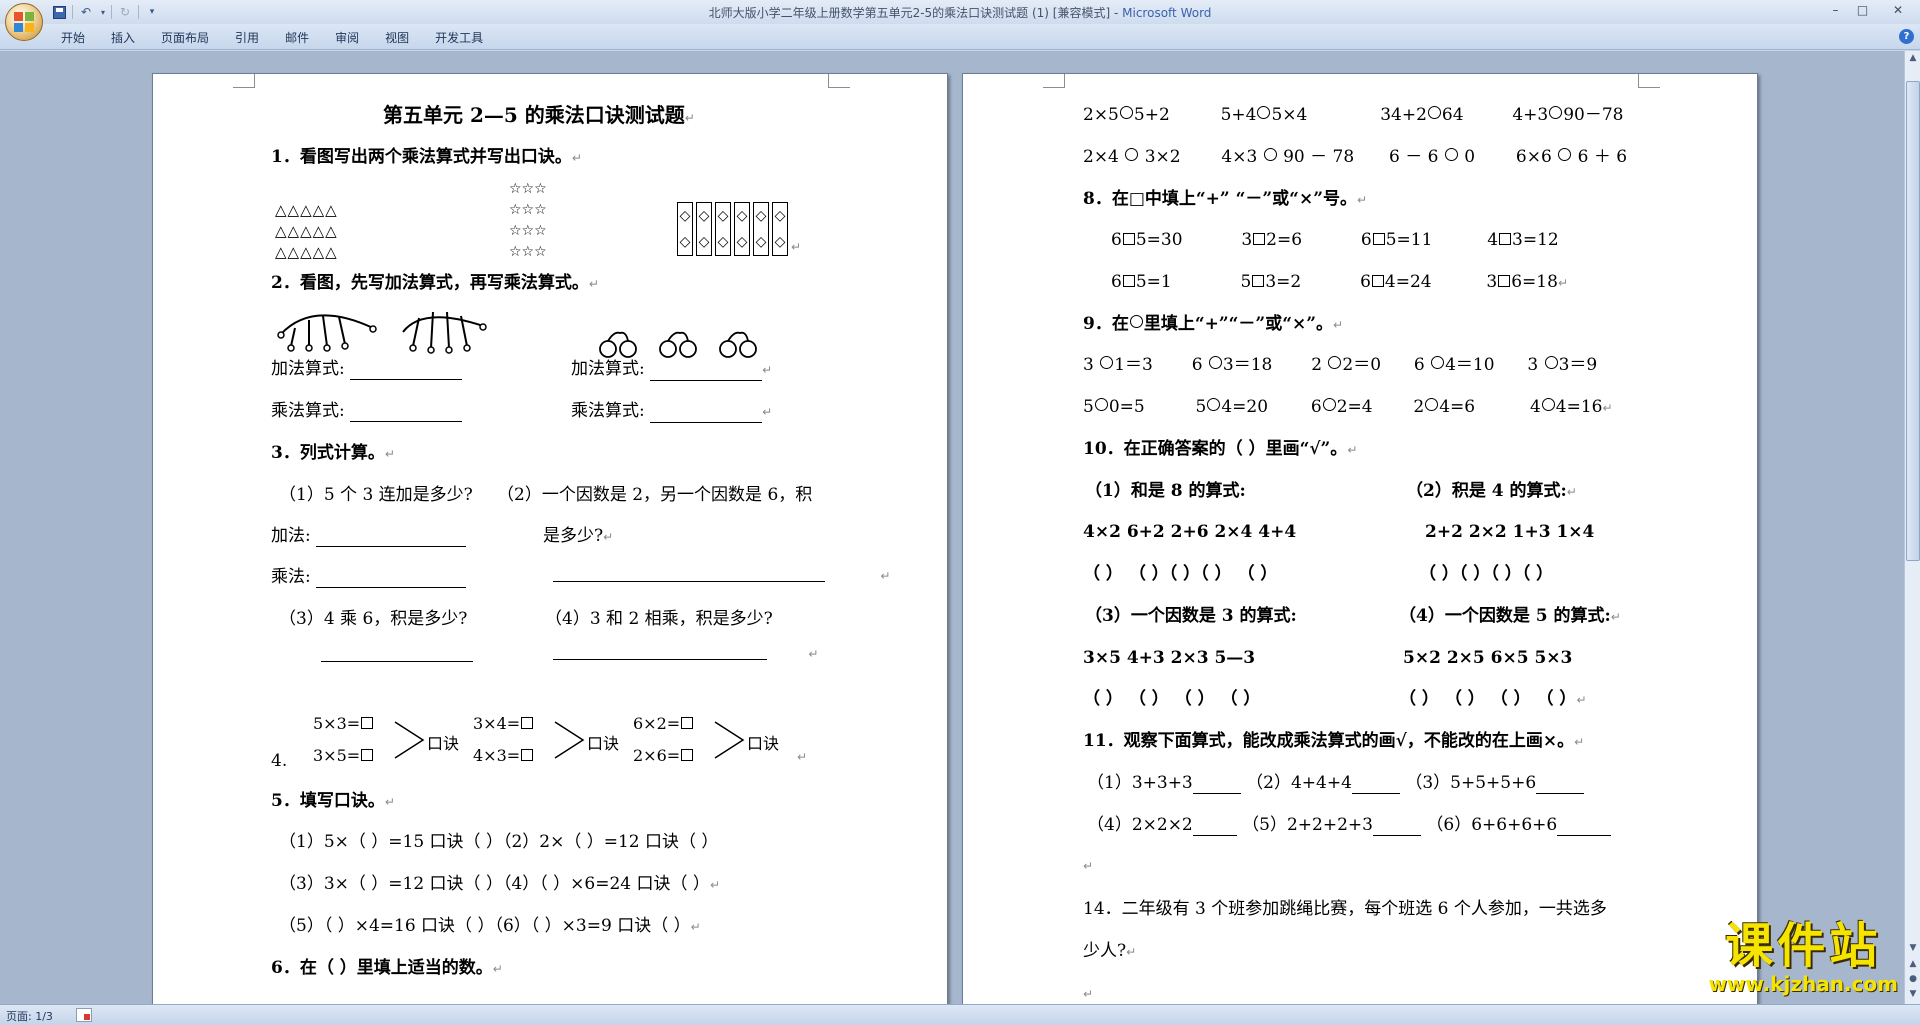 The image size is (1920, 1025). Describe the element at coordinates (426, 157) in the screenshot. I see `question-1: 1．看图写出两个乘法算式并写出口诀。↵` at that location.